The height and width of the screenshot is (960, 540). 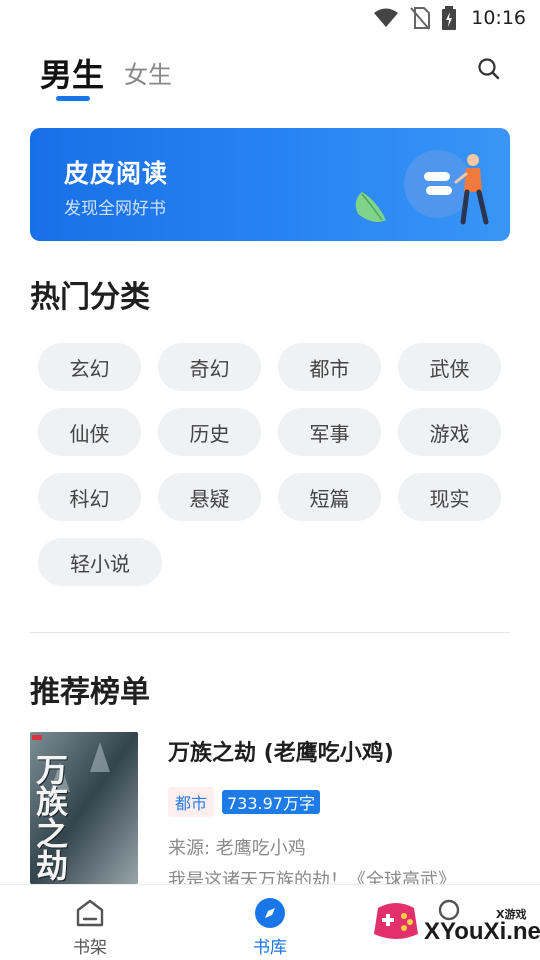 What do you see at coordinates (72, 73) in the screenshot?
I see `tab-male: 男生` at bounding box center [72, 73].